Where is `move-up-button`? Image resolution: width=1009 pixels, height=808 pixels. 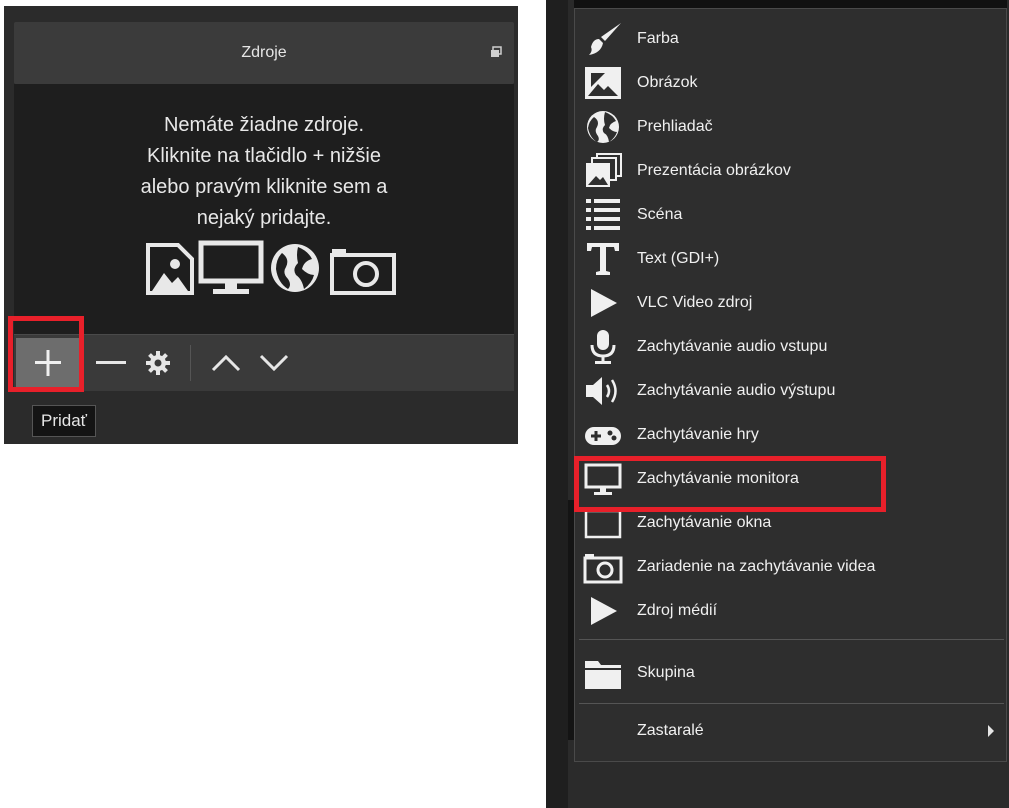
move-up-button is located at coordinates (226, 363).